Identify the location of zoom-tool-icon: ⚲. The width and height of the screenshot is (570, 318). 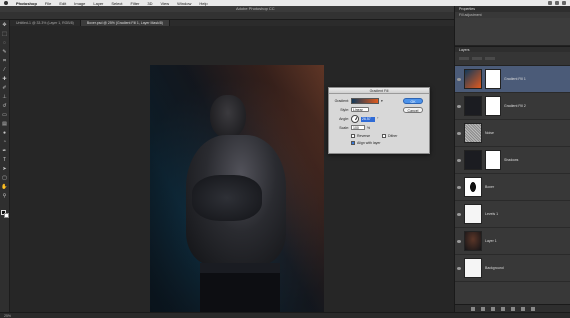
(5, 196).